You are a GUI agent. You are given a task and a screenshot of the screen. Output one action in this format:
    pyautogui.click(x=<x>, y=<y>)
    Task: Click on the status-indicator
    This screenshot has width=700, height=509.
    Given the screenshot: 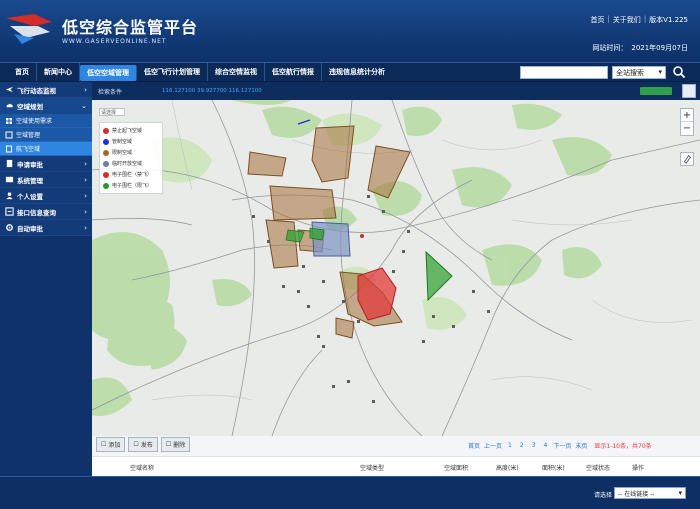 What is the action you would take?
    pyautogui.click(x=656, y=91)
    